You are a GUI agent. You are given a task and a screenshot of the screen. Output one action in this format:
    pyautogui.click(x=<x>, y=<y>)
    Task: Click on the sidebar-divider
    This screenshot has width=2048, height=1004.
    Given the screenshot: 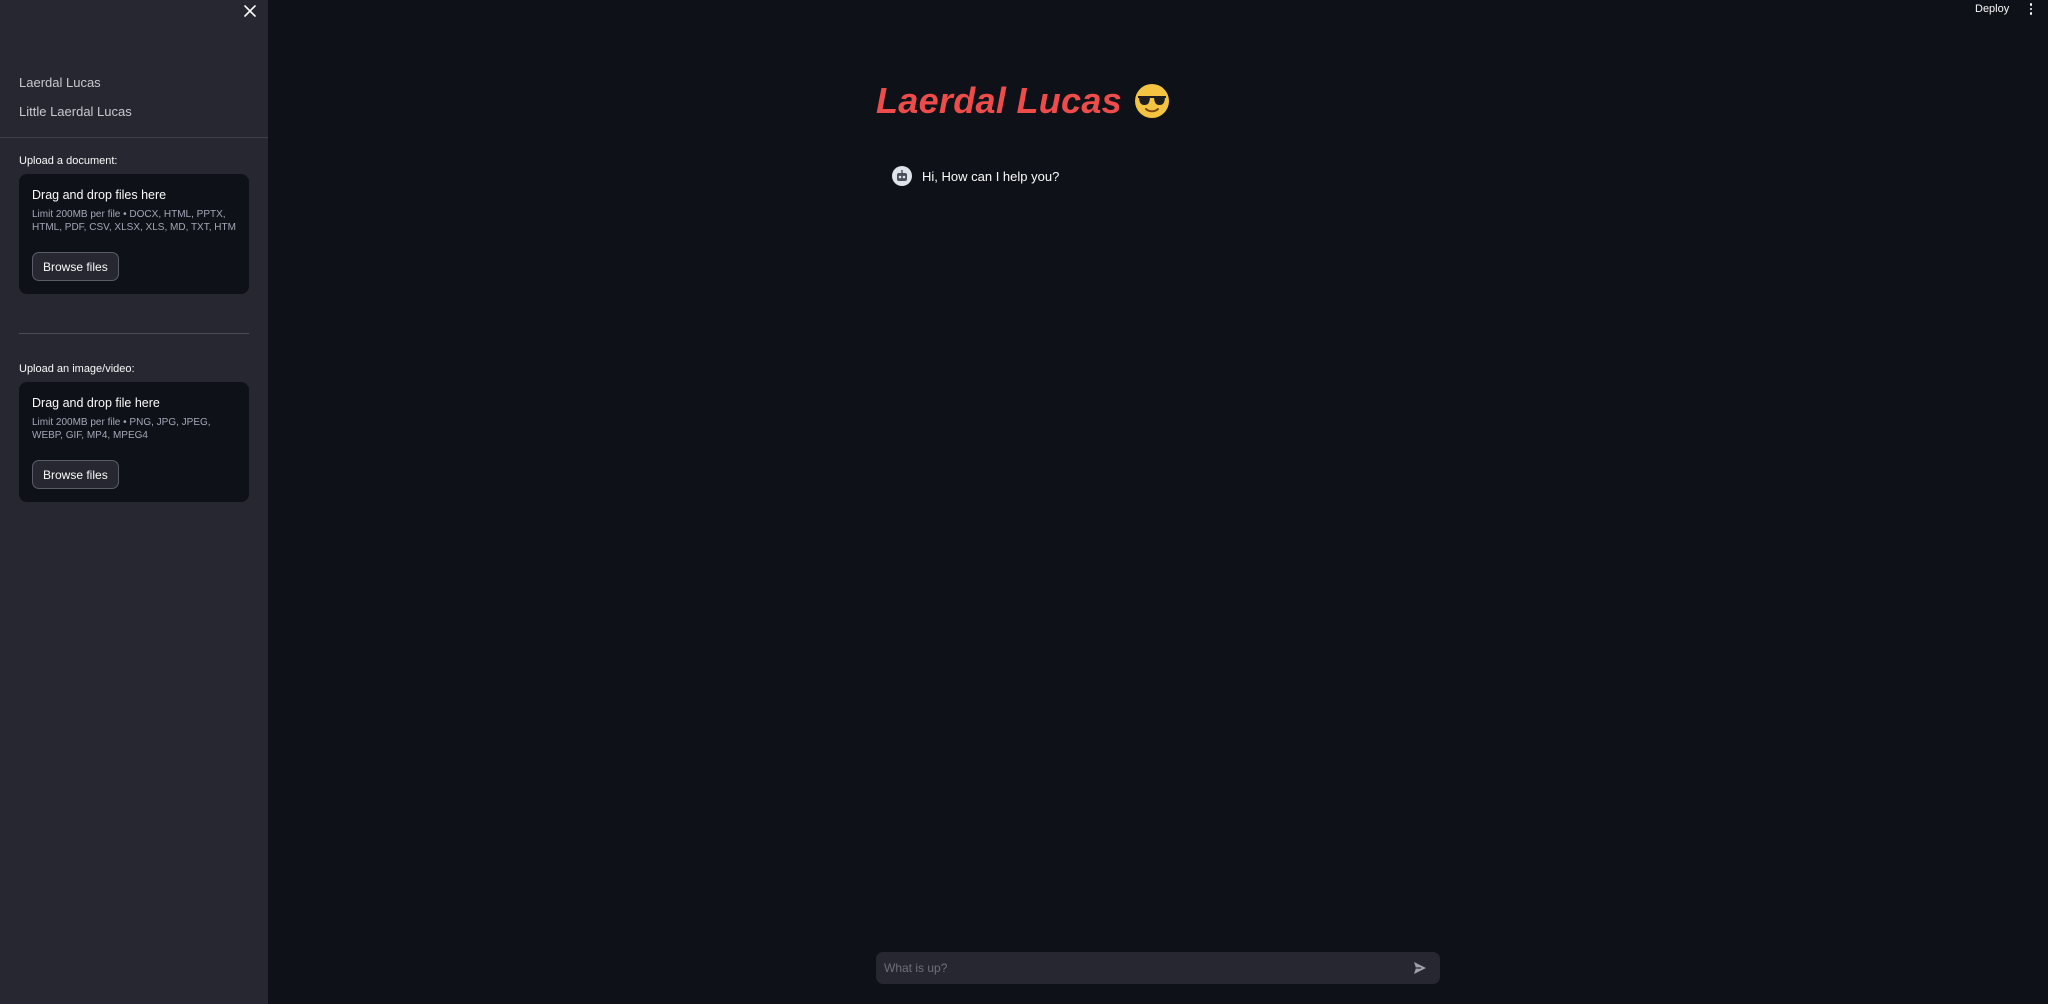 What is the action you would take?
    pyautogui.click(x=134, y=333)
    